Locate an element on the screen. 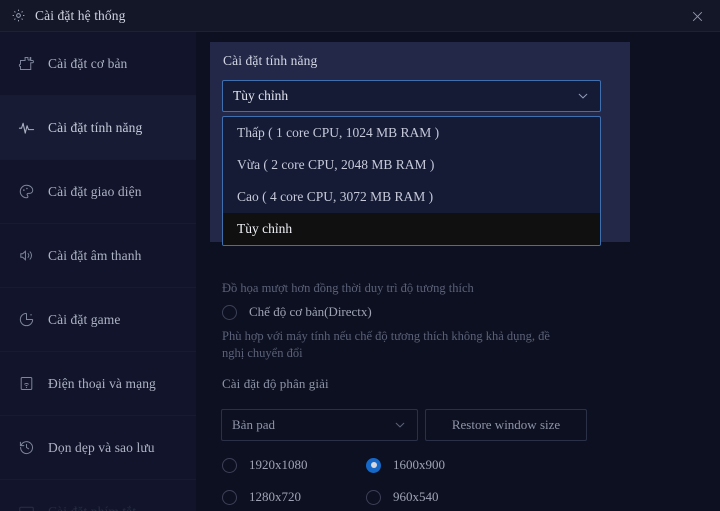  sidebar-item-basic-settings: Cài đặt cơ bản is located at coordinates (98, 64).